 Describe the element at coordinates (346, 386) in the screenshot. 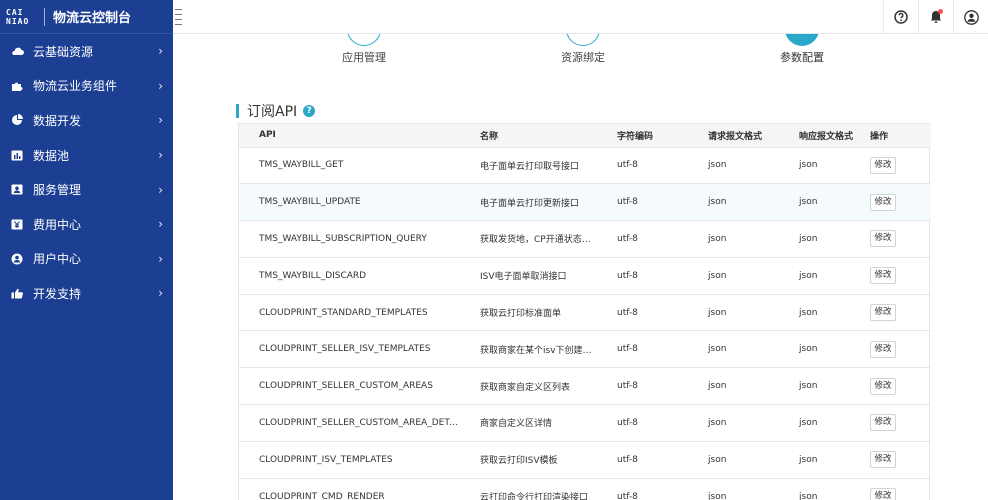

I see `api-cell: CLOUDPRINT_SELLER_CUSTOM_AREAS` at that location.